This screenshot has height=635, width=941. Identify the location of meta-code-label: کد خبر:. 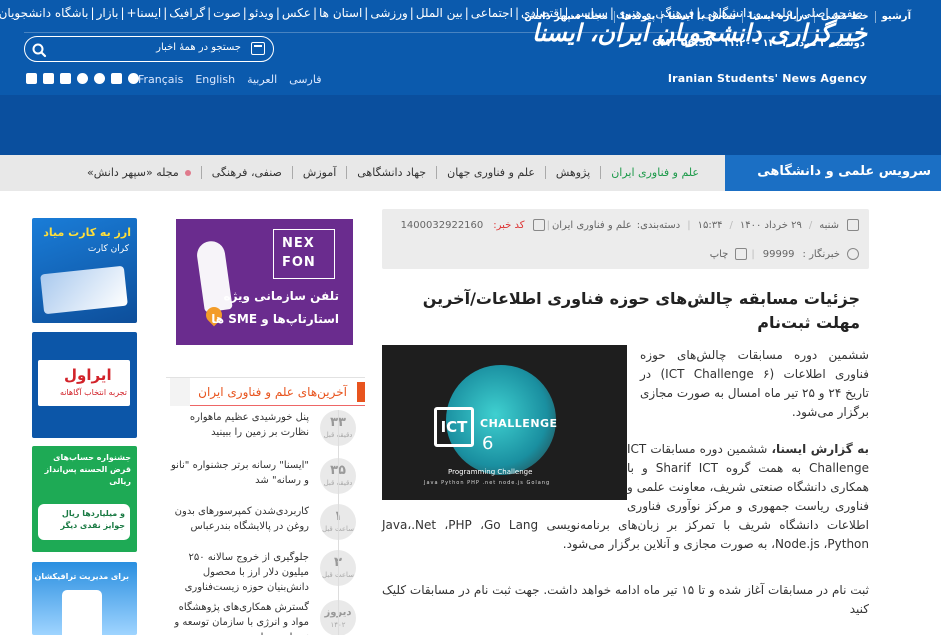
(509, 225).